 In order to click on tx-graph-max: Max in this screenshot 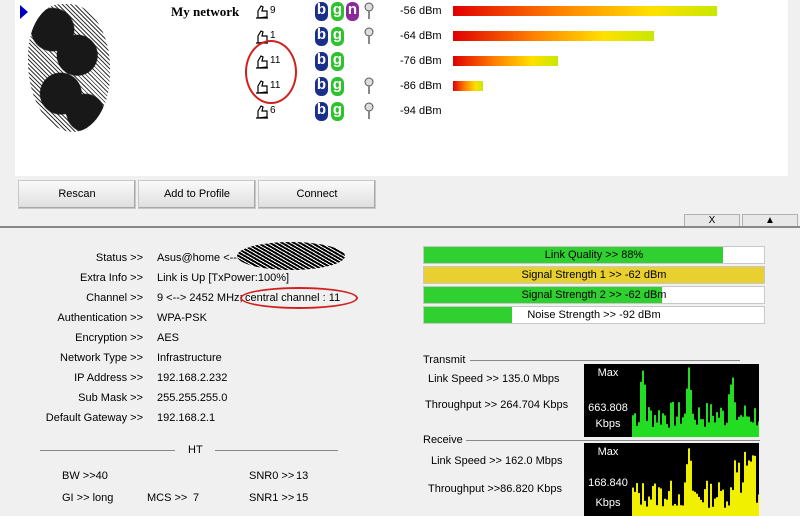, I will do `click(608, 373)`.